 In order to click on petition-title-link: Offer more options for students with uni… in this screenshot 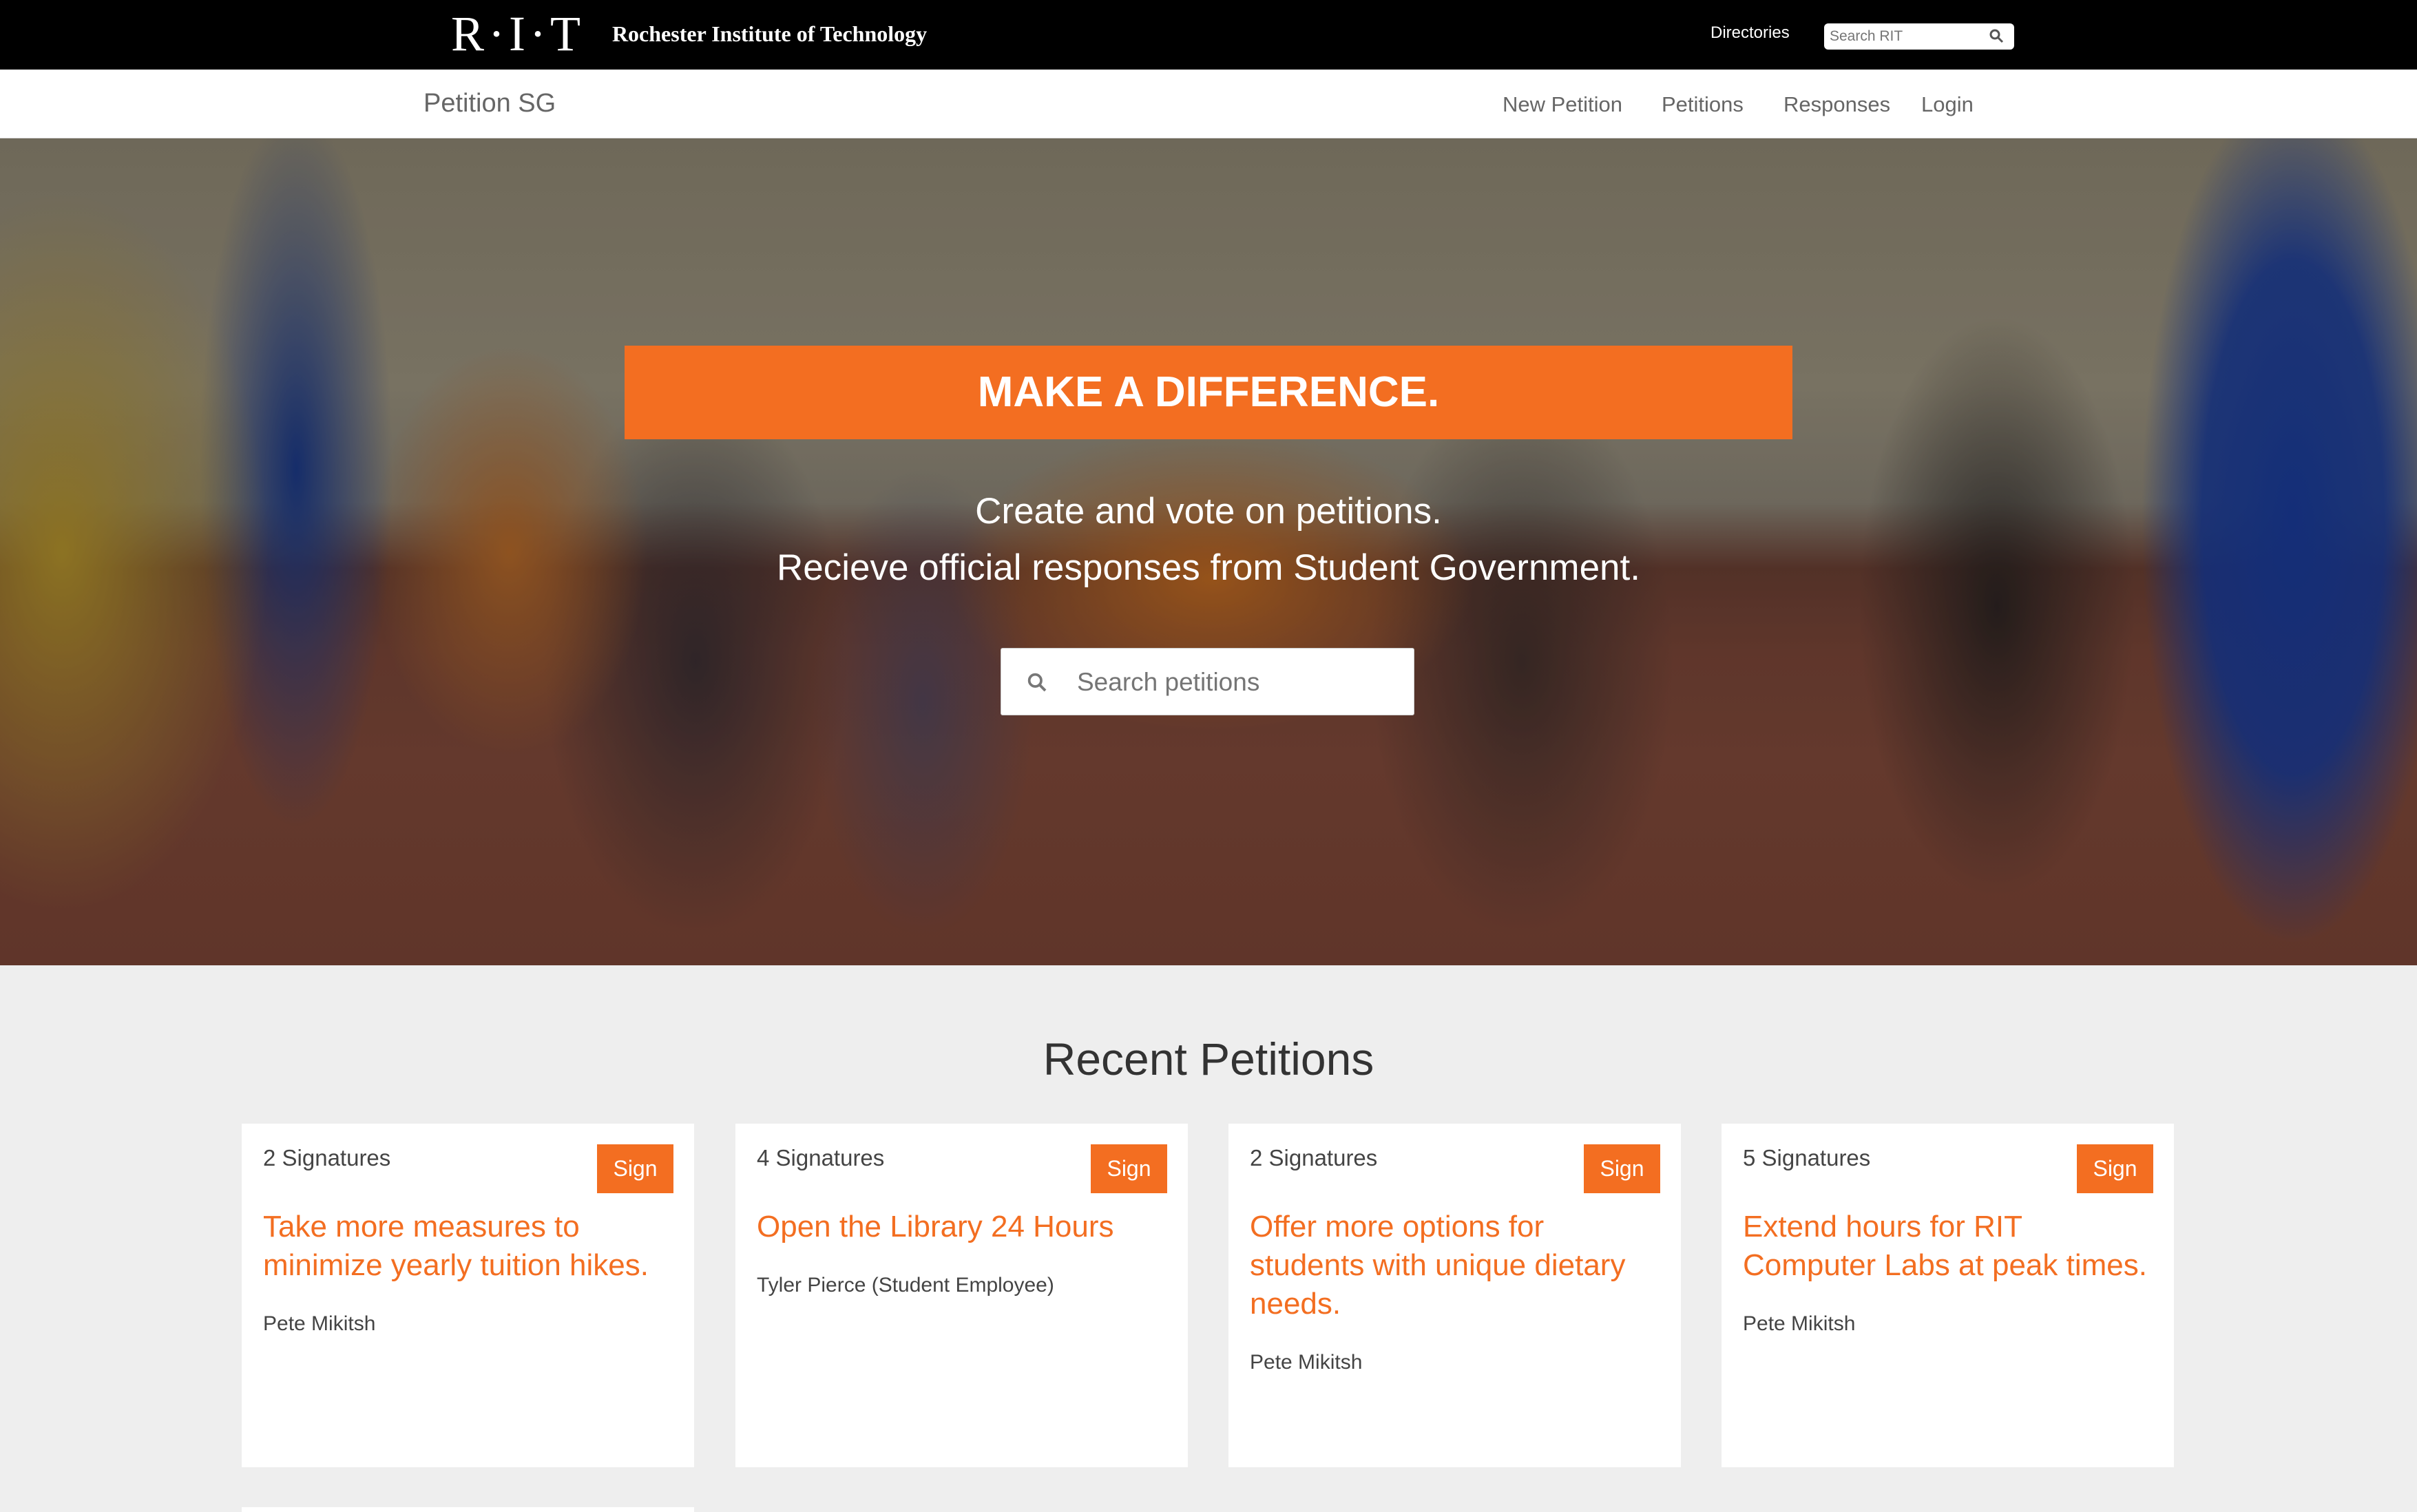, I will do `click(1456, 1265)`.